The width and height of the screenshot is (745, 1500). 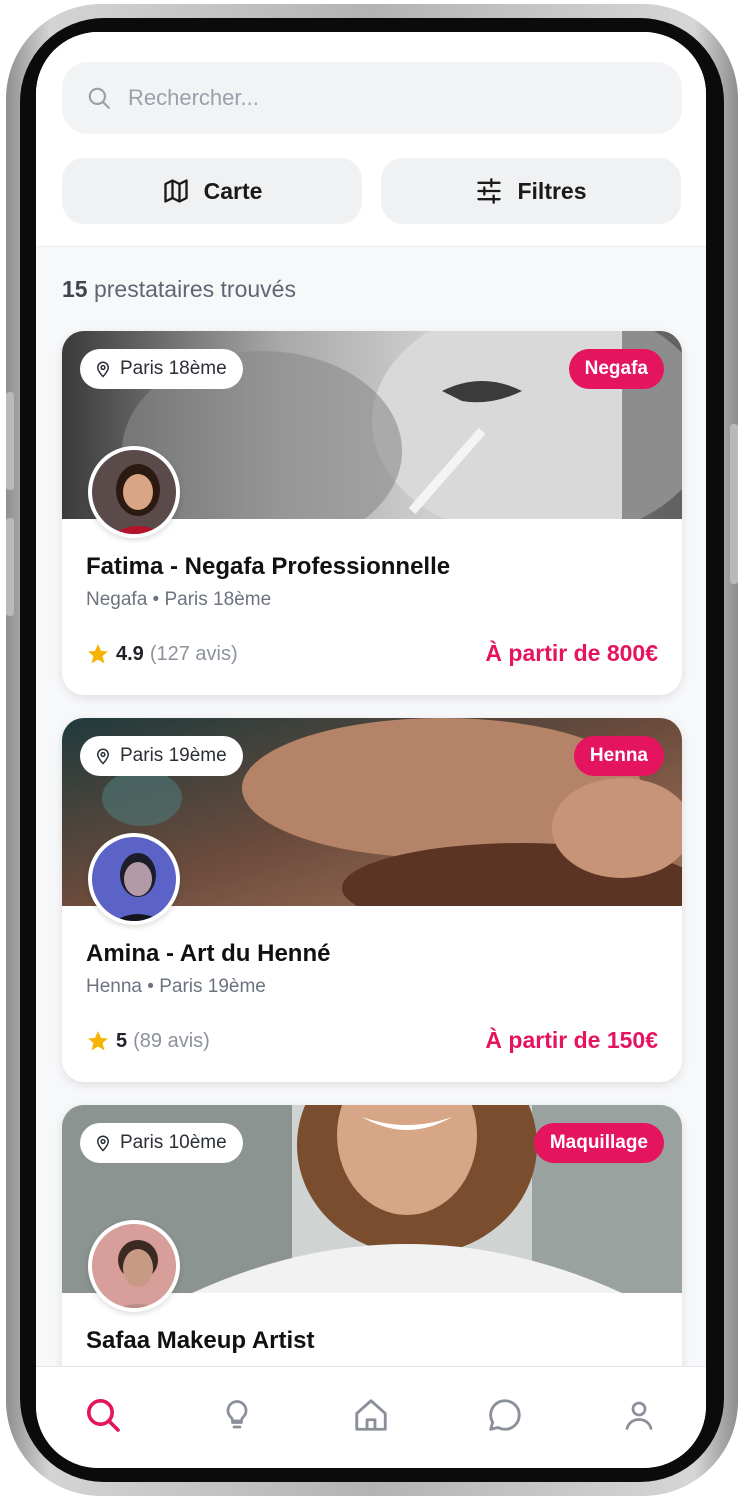 I want to click on review-count: (89 avis), so click(x=171, y=1040).